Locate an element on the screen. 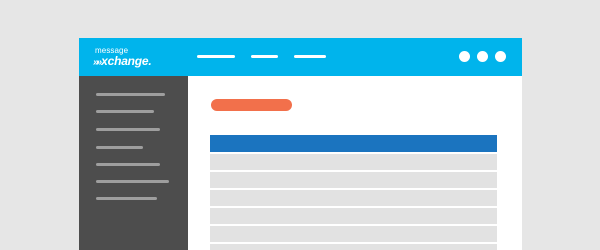 The image size is (600, 250). logo-arrows-icon: »» is located at coordinates (97, 62).